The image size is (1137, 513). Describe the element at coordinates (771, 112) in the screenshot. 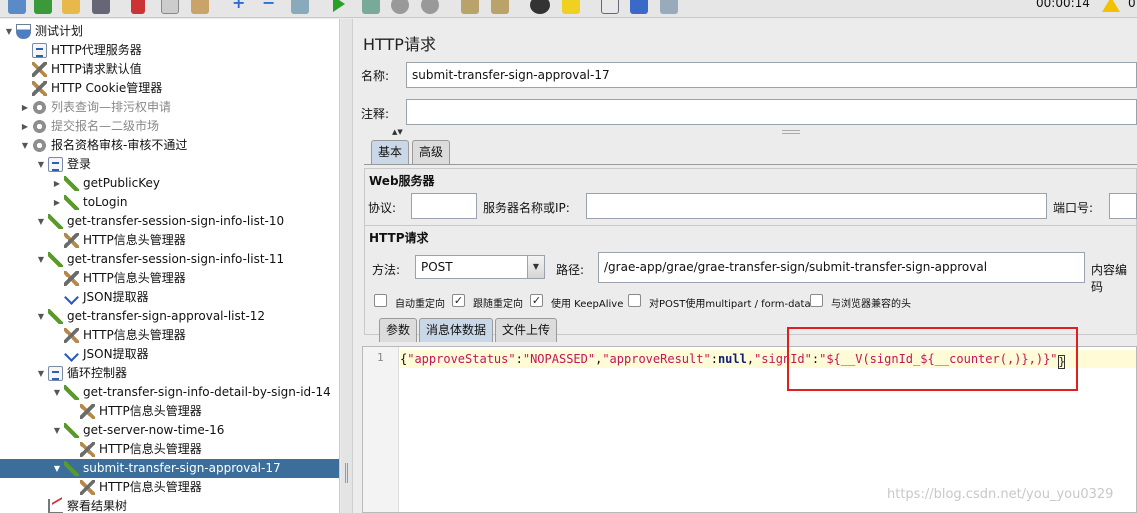

I see `comment-field` at that location.